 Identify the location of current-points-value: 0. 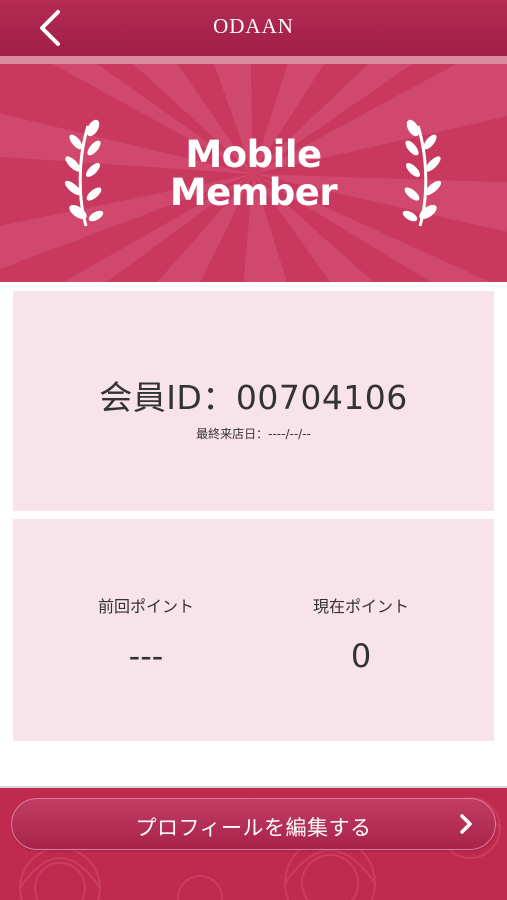
(361, 656).